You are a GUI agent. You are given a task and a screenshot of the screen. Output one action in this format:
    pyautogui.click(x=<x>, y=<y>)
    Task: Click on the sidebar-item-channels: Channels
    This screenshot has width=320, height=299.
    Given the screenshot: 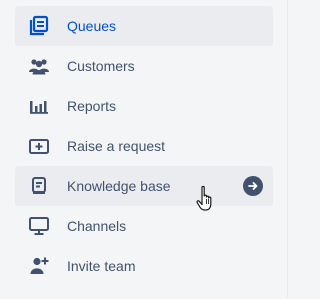 What is the action you would take?
    pyautogui.click(x=144, y=226)
    